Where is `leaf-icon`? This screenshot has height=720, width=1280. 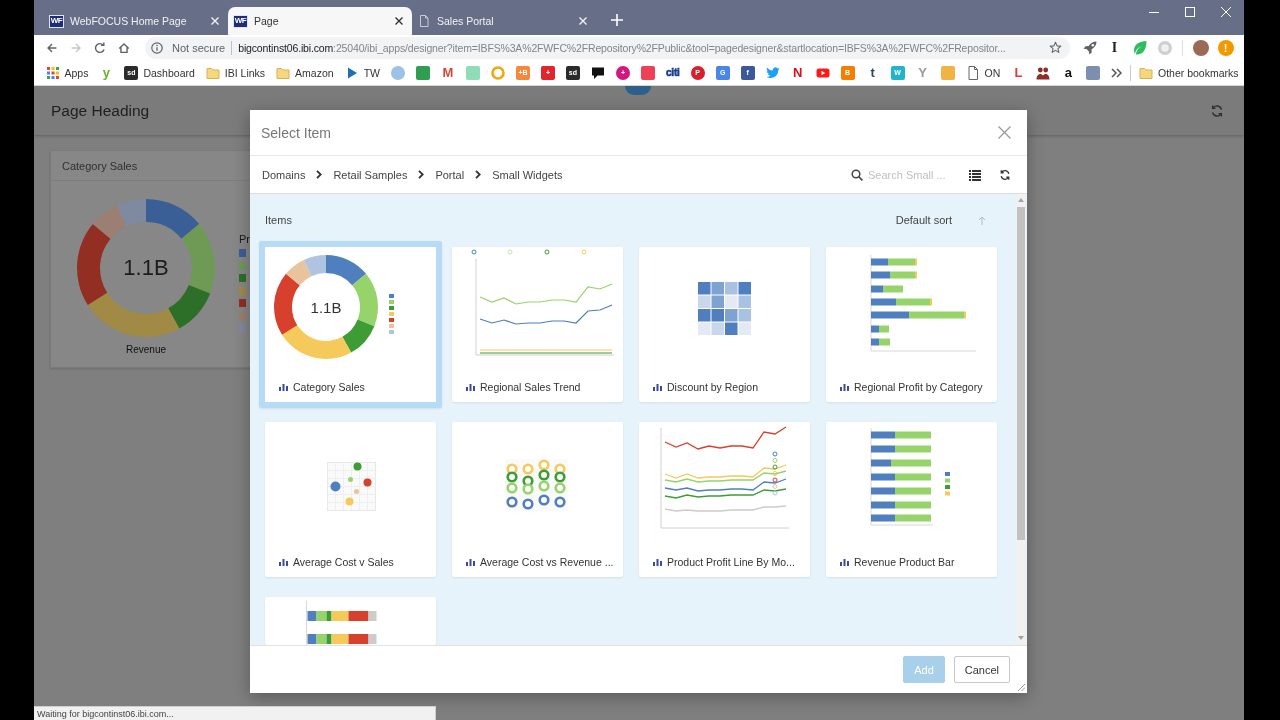
leaf-icon is located at coordinates (1139, 47).